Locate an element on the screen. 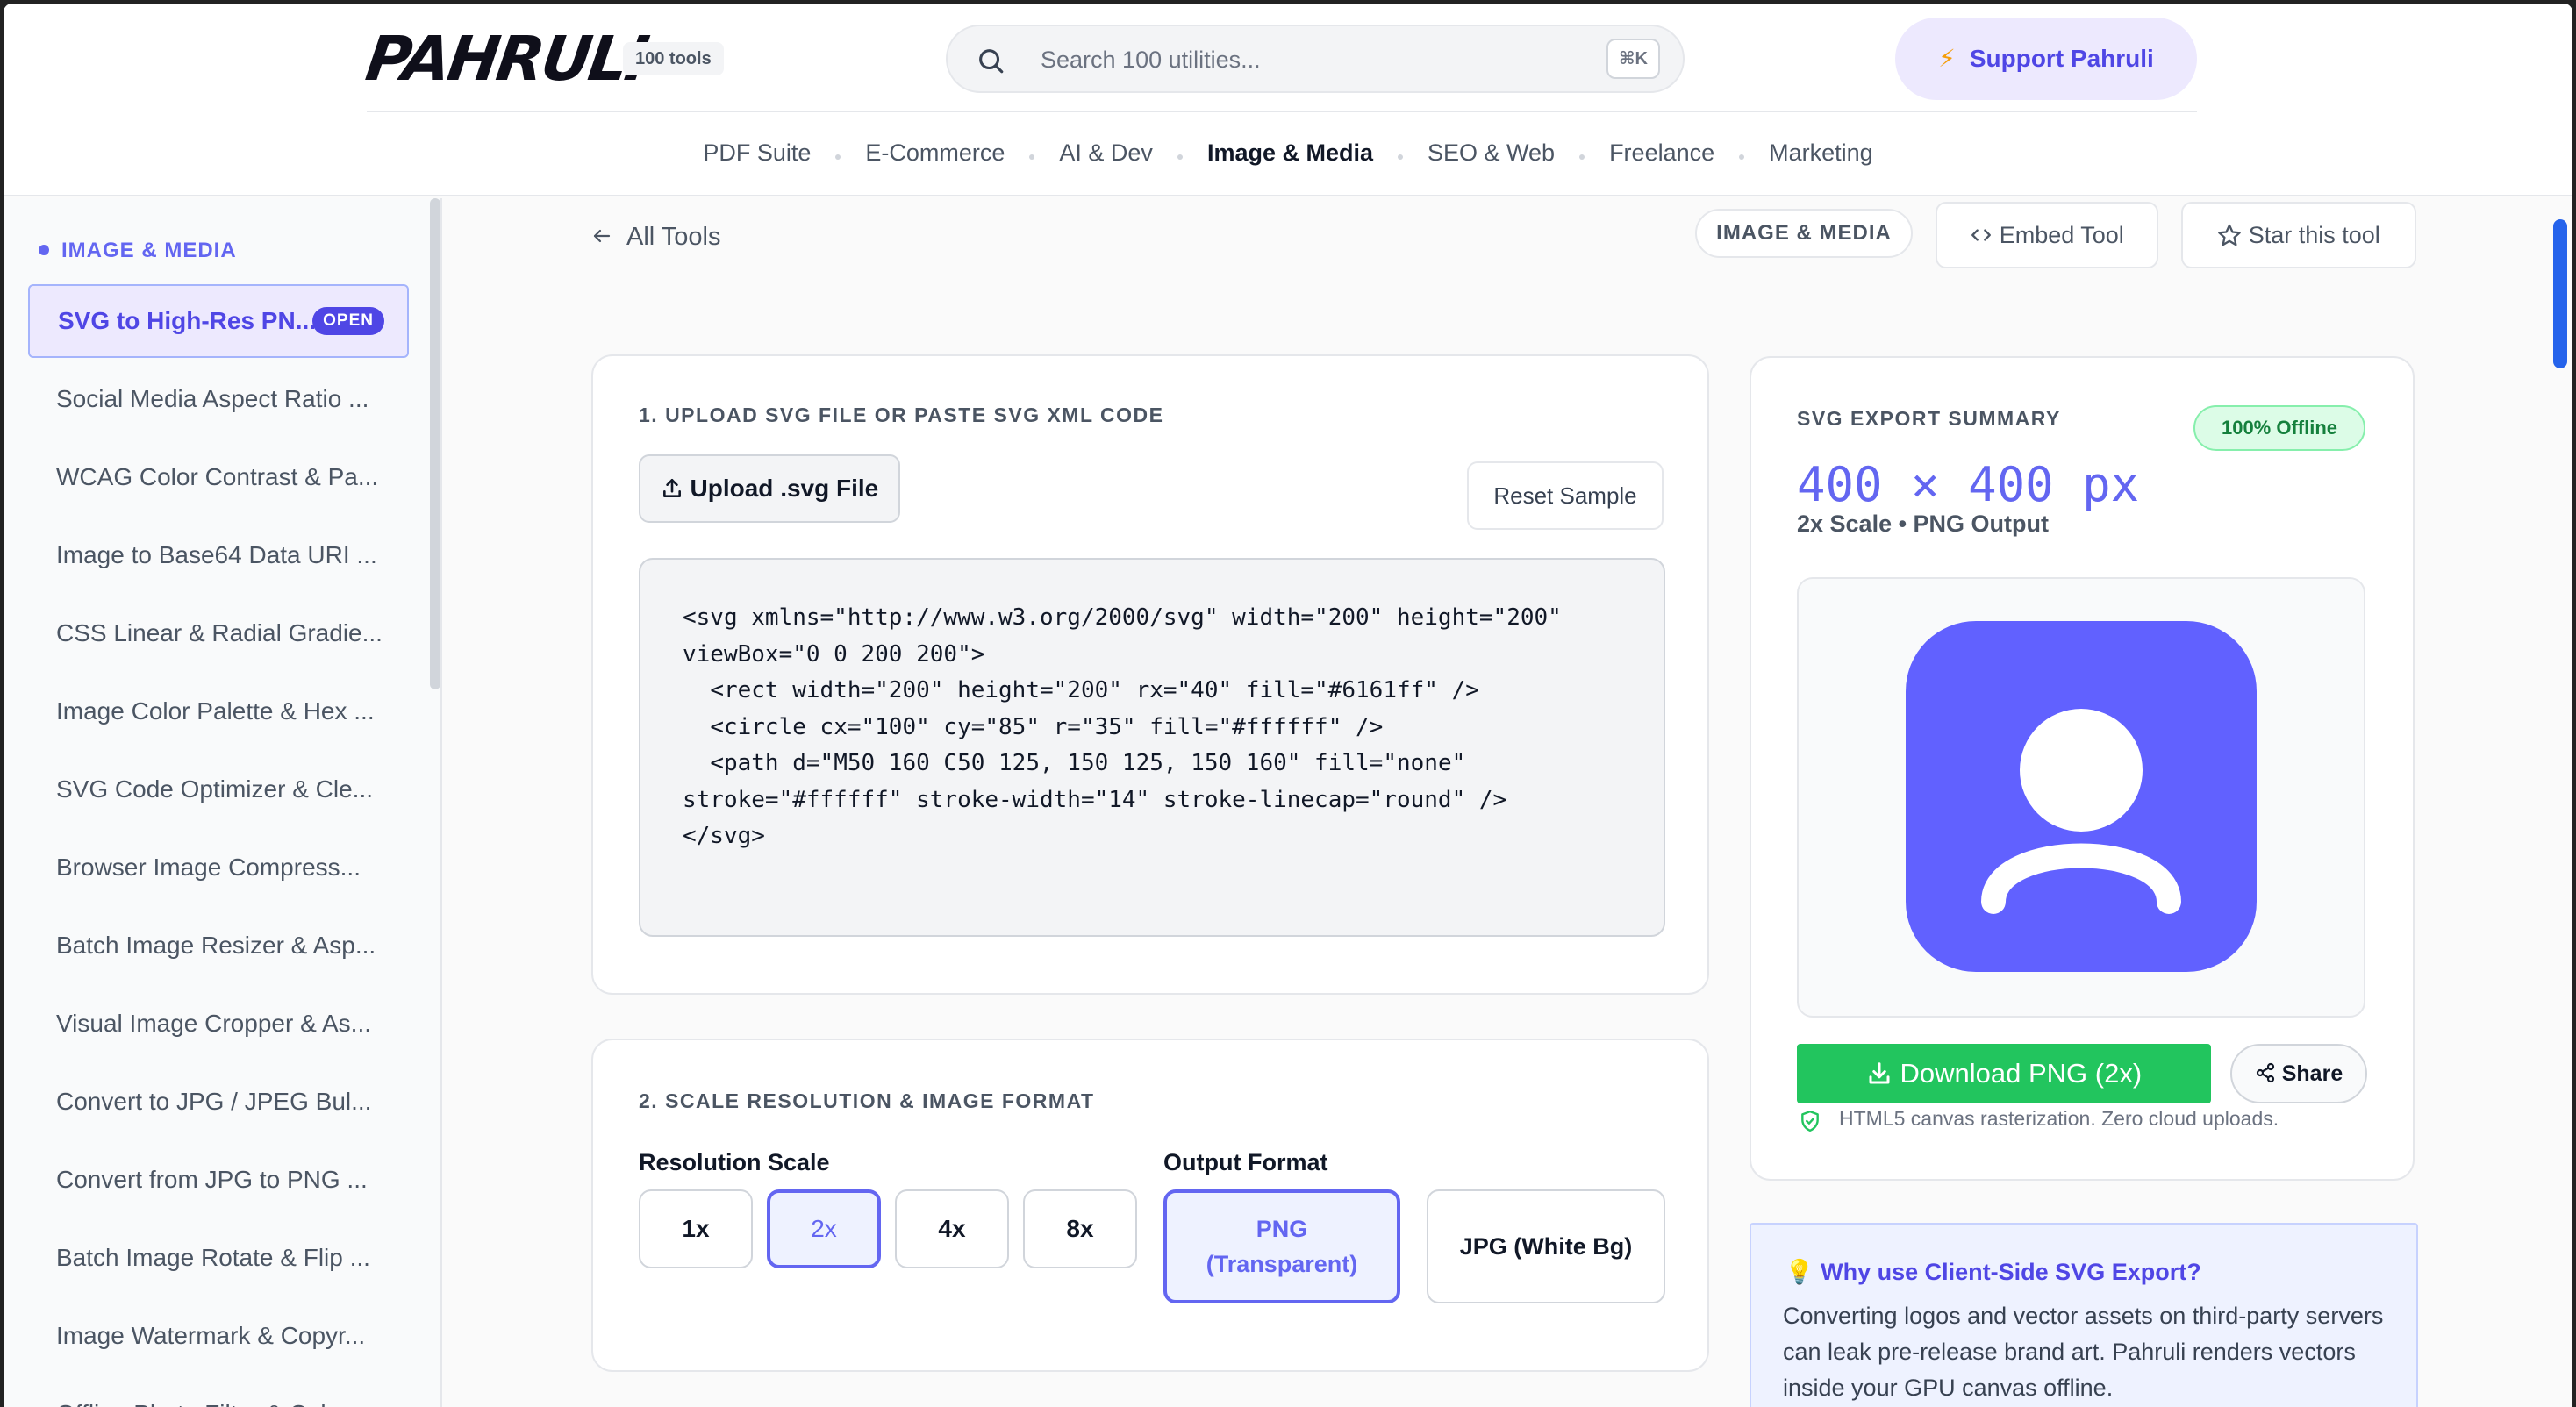  summary-title: SVG EXPORT SUMMARY is located at coordinates (1929, 418).